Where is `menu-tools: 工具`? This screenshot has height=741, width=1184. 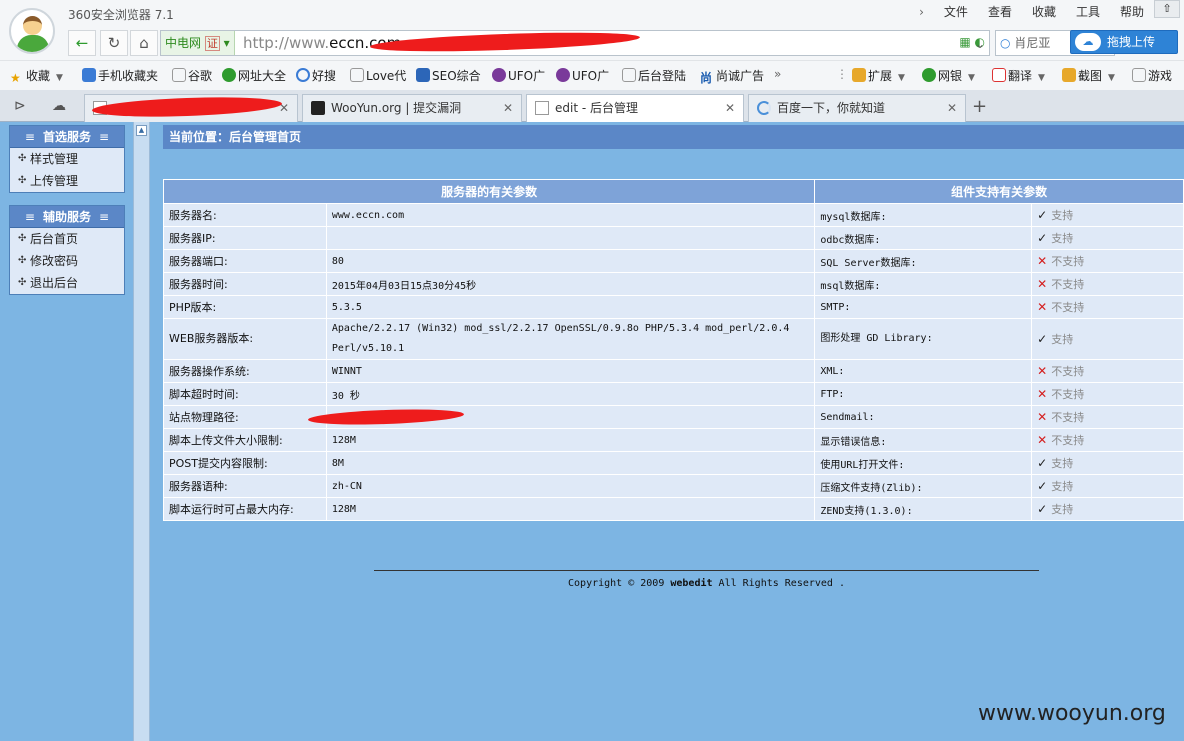
menu-tools: 工具 is located at coordinates (1088, 12).